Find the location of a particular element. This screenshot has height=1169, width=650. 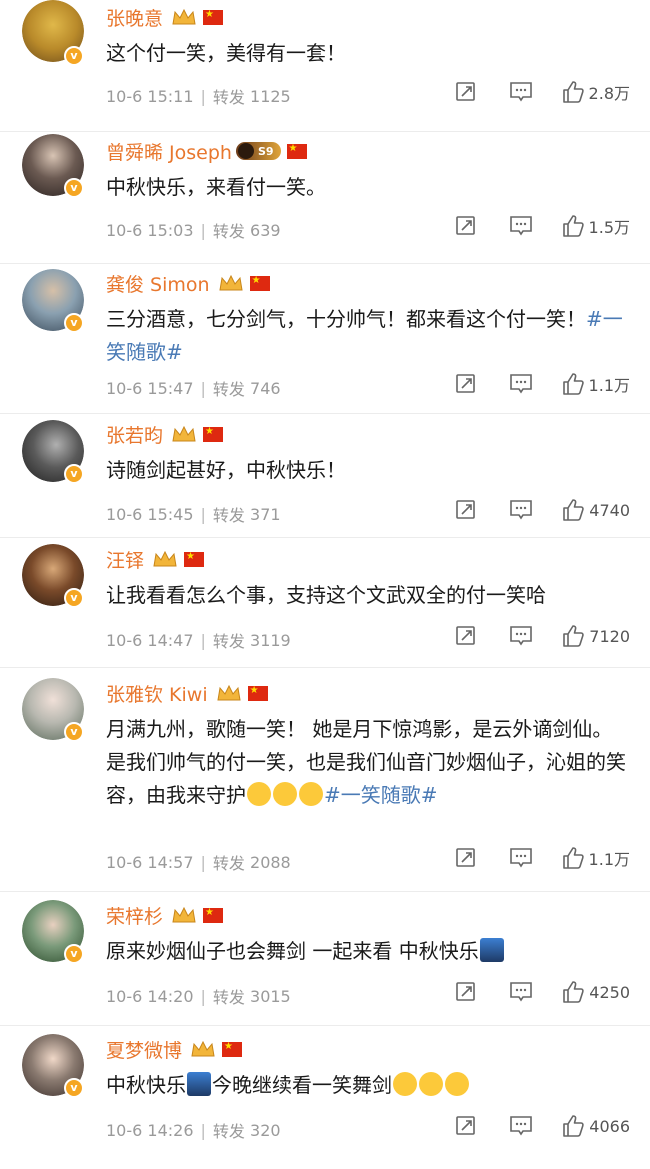

like-button: 4066 is located at coordinates (595, 1126).